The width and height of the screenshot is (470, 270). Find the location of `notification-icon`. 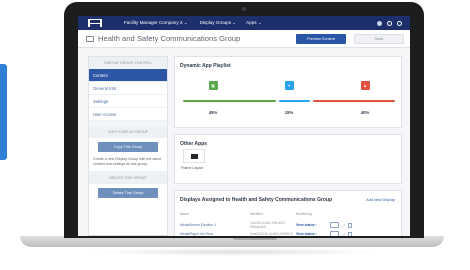

notification-icon is located at coordinates (379, 23).